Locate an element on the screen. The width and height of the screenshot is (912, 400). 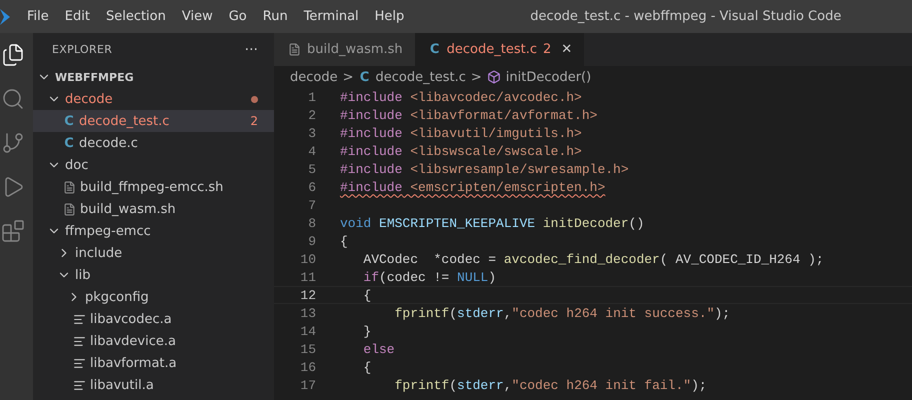
files-icon is located at coordinates (12, 55).